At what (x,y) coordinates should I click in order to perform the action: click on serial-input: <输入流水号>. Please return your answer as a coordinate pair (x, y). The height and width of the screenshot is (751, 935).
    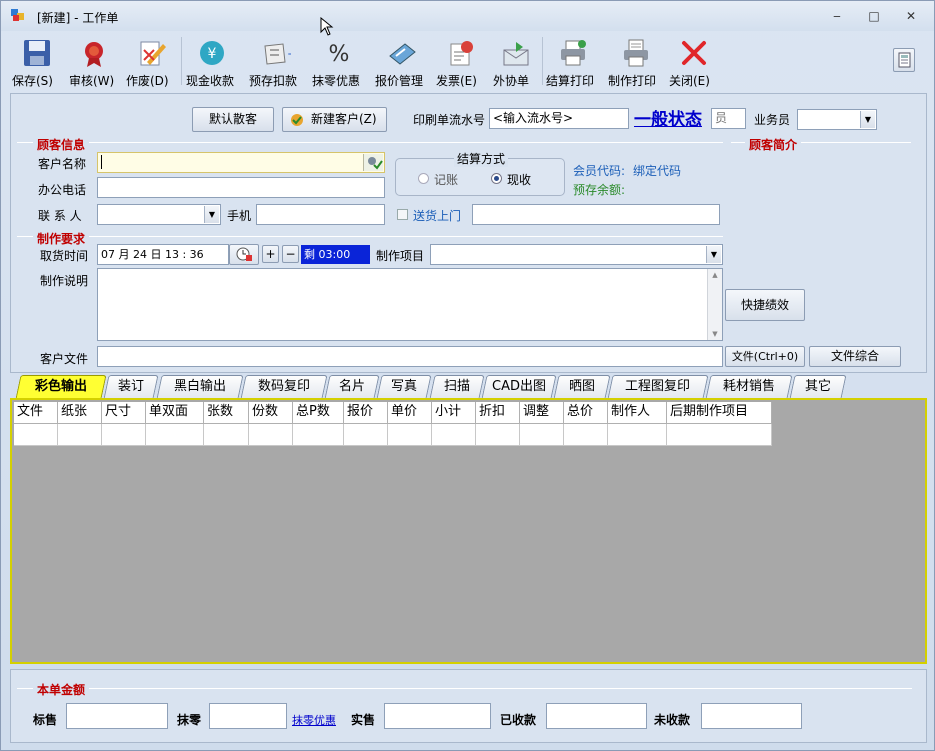
    Looking at the image, I should click on (559, 118).